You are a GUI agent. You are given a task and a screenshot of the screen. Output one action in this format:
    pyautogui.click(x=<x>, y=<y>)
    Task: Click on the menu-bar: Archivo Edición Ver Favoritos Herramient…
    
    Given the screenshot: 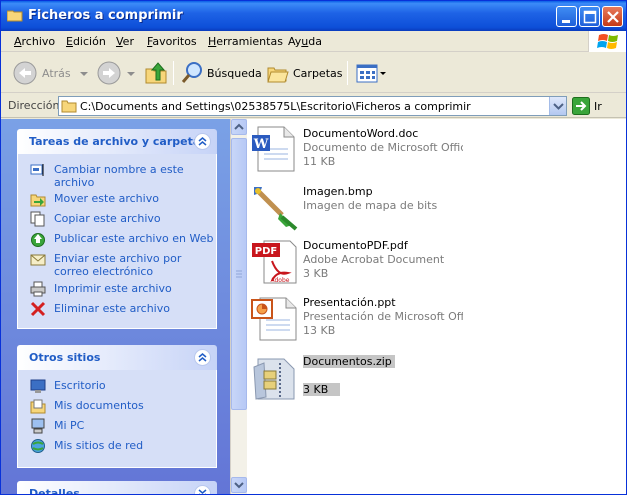 What is the action you would take?
    pyautogui.click(x=313, y=41)
    